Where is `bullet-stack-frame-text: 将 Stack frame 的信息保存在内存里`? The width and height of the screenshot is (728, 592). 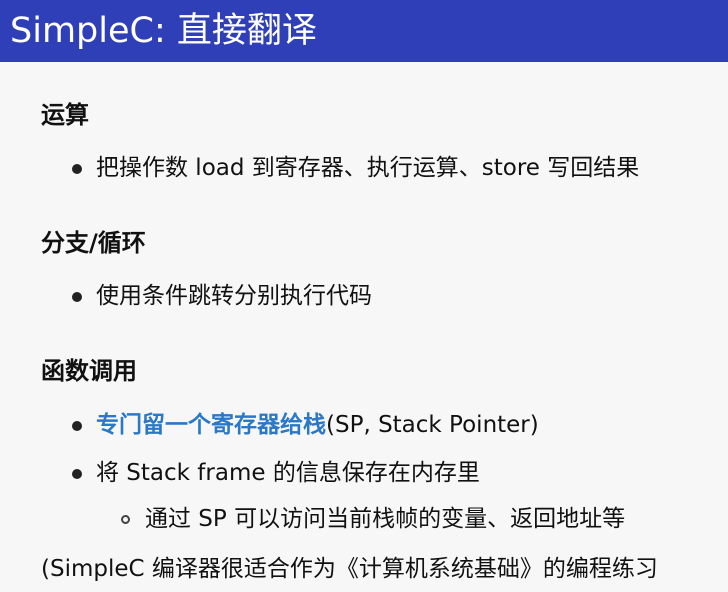 bullet-stack-frame-text: 将 Stack frame 的信息保存在内存里 is located at coordinates (288, 473).